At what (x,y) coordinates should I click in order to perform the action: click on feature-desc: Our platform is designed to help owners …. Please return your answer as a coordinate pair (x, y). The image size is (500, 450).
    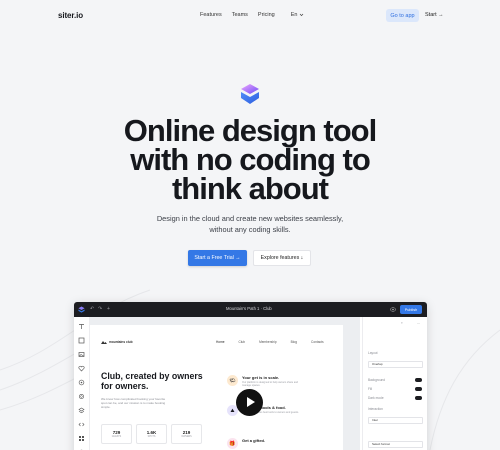
    Looking at the image, I should click on (270, 384).